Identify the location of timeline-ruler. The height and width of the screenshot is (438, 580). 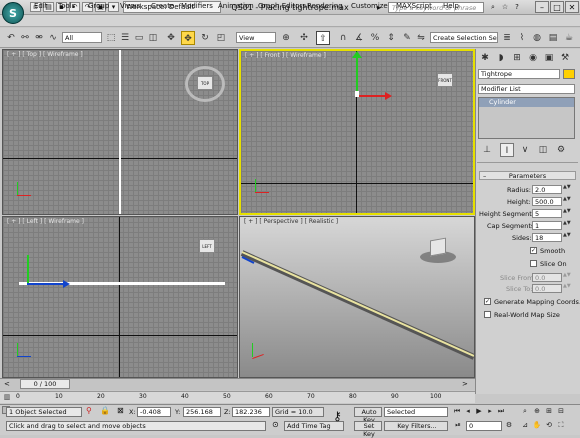
(237, 397).